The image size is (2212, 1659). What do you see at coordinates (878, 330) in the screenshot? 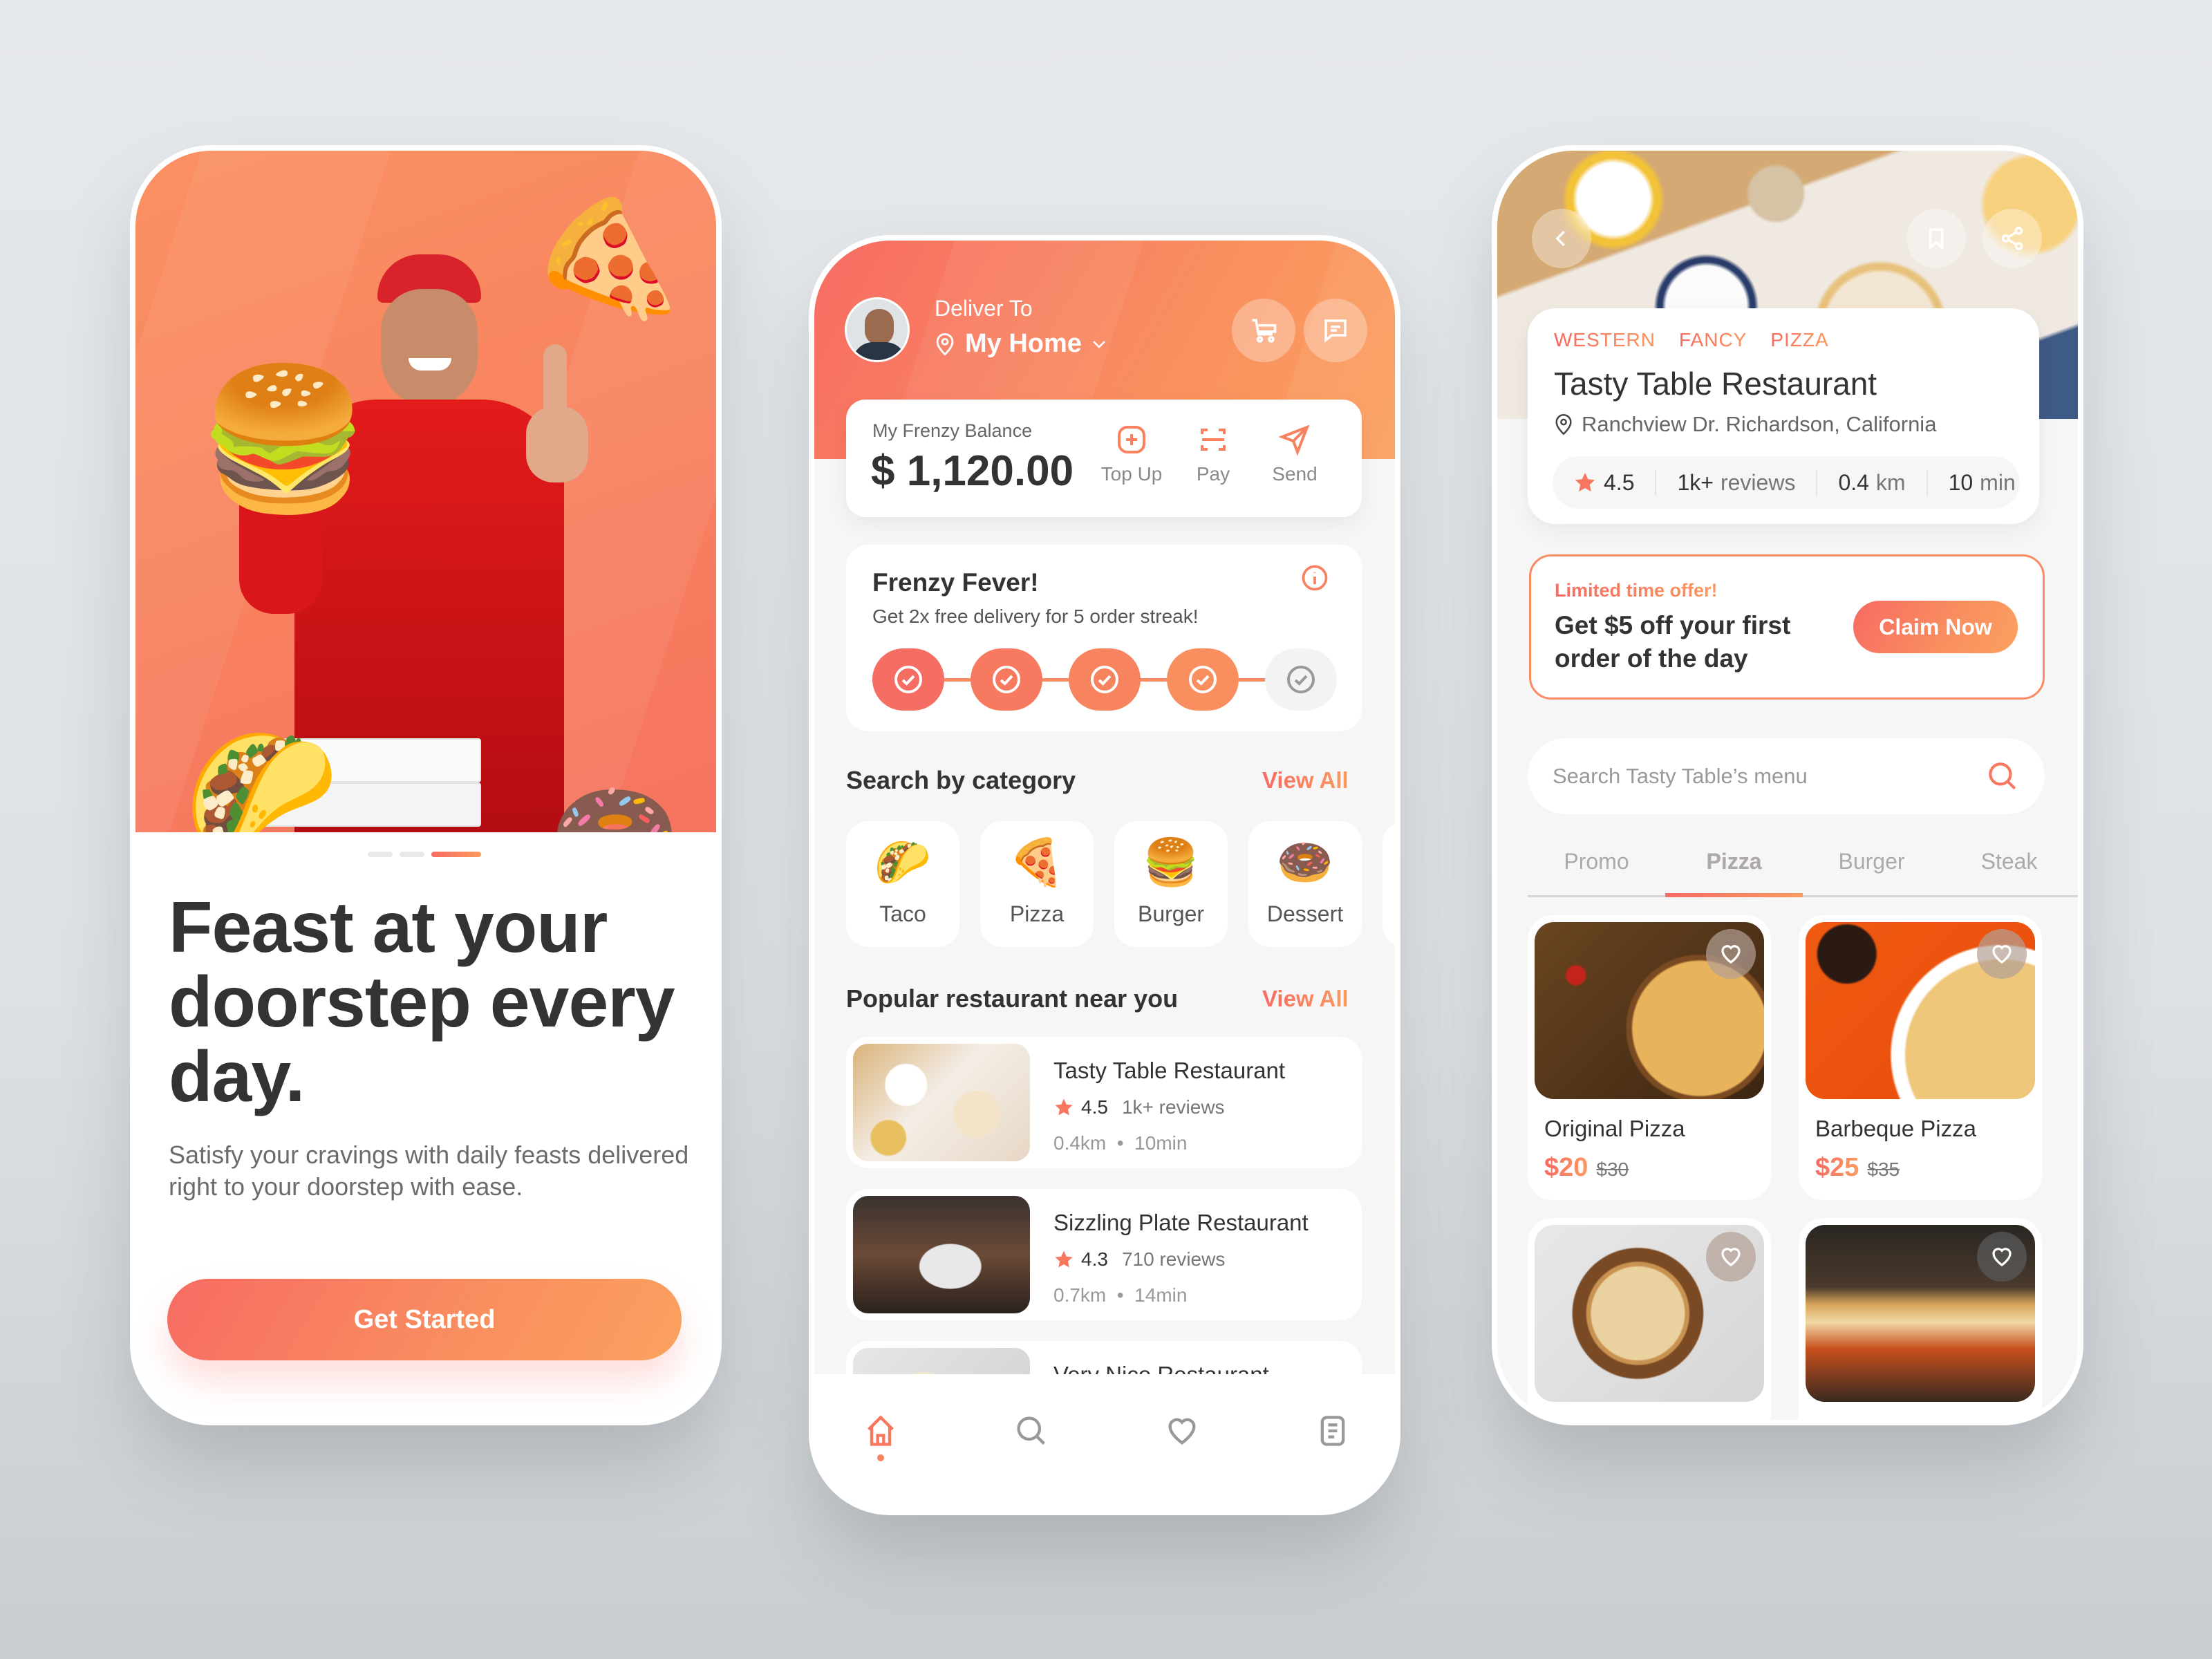
I see `user-avatar` at bounding box center [878, 330].